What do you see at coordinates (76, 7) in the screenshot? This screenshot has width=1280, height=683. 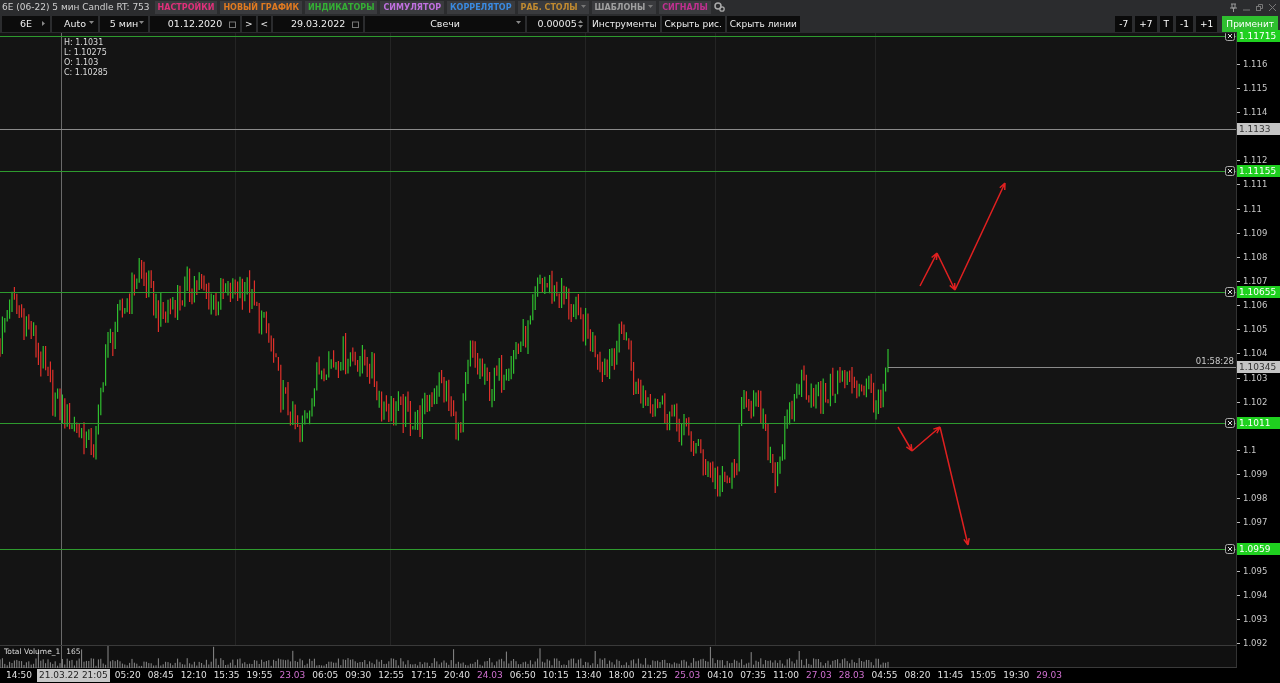 I see `window-title: 6E (06-22) 5 мин Candle RT: 753` at bounding box center [76, 7].